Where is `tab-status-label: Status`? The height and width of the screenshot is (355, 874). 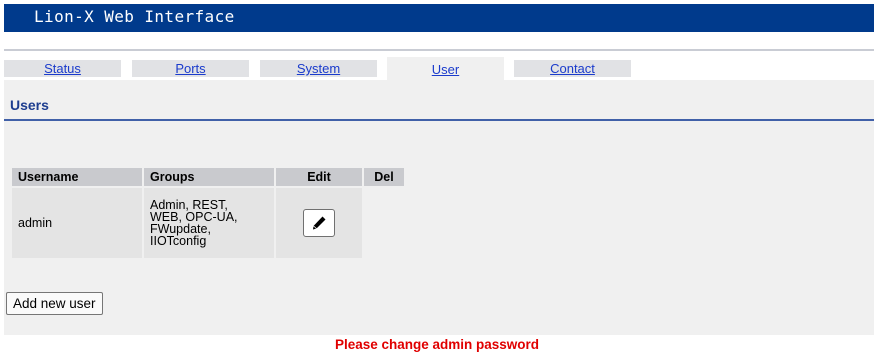 tab-status-label: Status is located at coordinates (62, 68).